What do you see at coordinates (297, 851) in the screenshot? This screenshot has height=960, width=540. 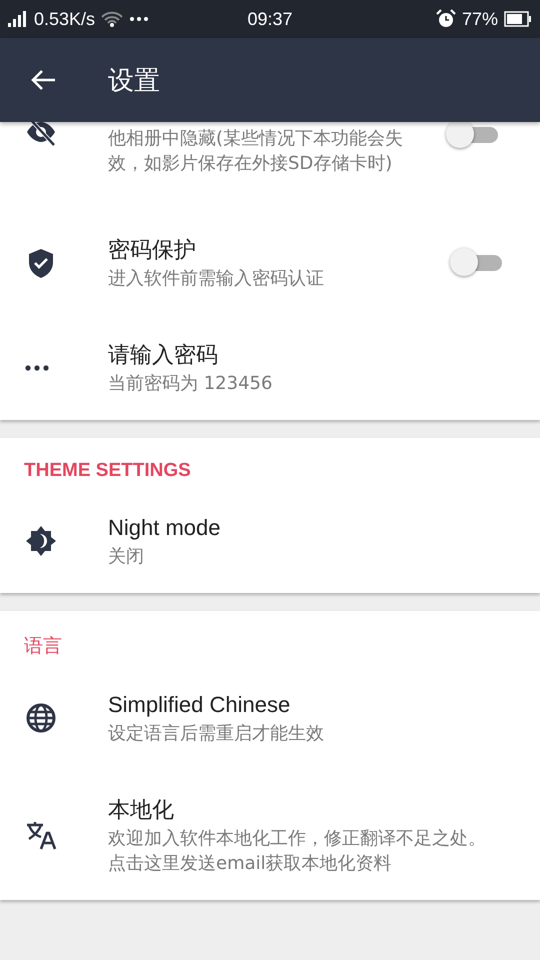 I see `setting-description: 欢迎加入软件本地化工作，修正翻译不足之处。点击这里发送email获取本地化资料` at bounding box center [297, 851].